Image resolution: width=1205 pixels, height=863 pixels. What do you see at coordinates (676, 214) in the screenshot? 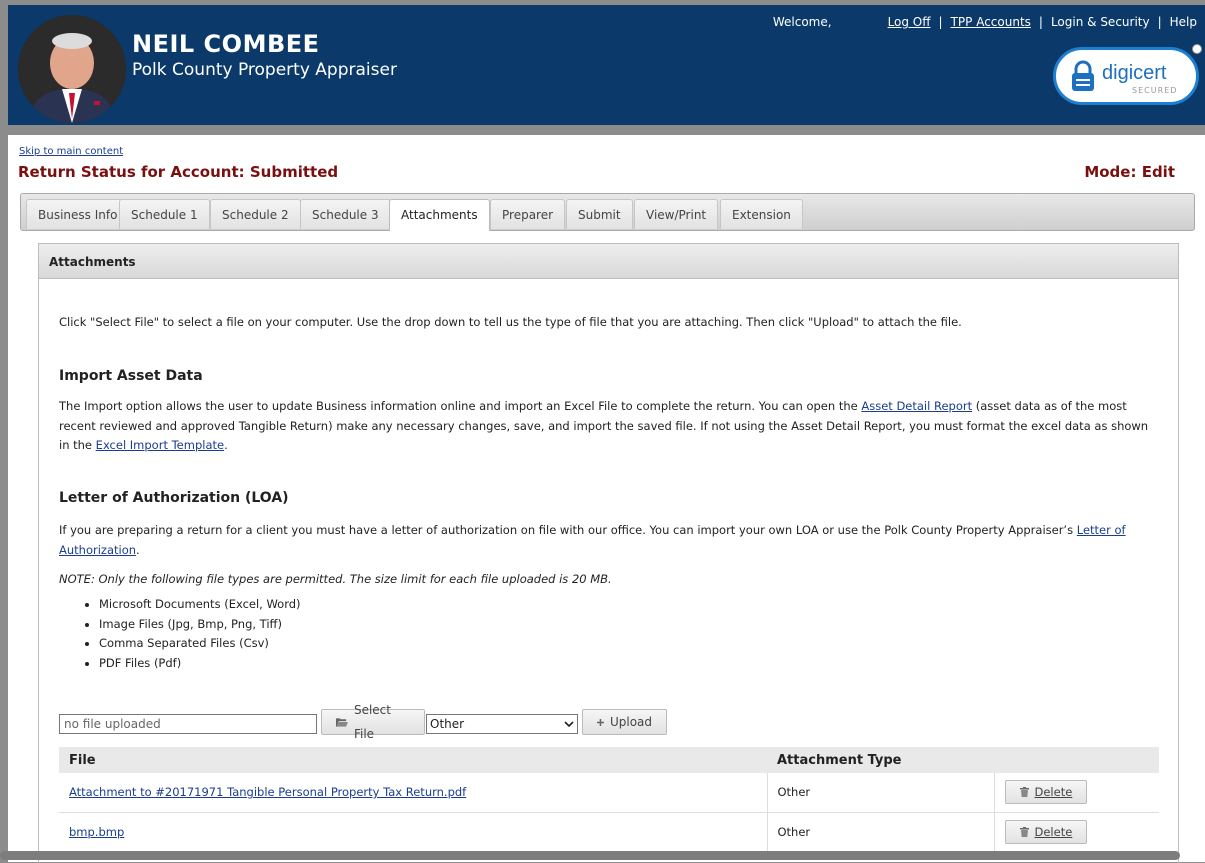
I see `tab-view-print: View/Print` at bounding box center [676, 214].